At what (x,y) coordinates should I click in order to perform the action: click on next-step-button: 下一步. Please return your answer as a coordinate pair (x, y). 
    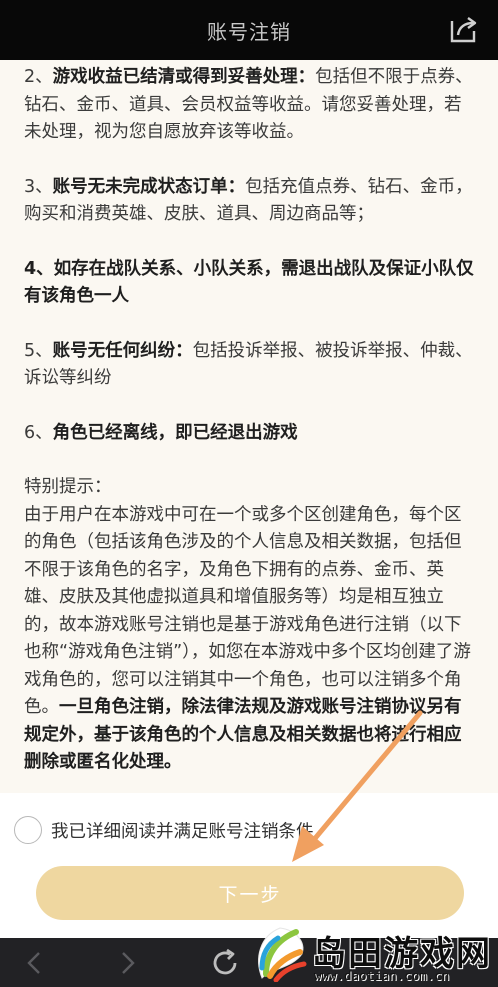
    Looking at the image, I should click on (250, 893).